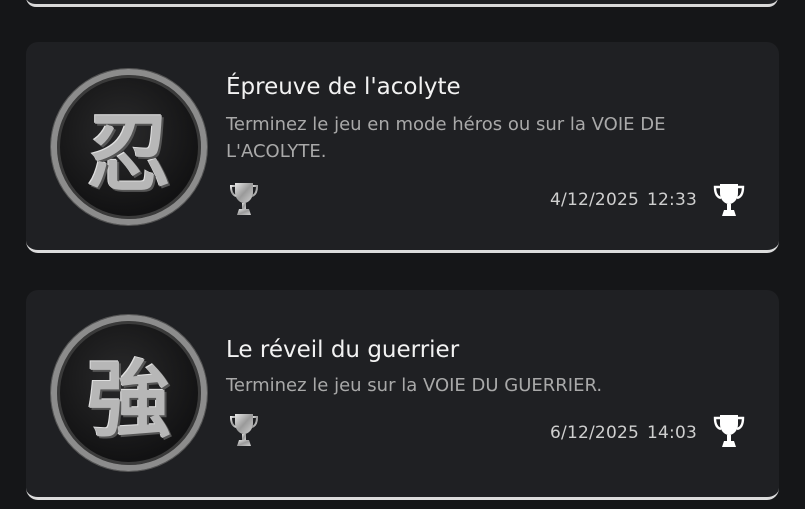  I want to click on earned-datetime: 4/12/2025 12:33, so click(623, 200).